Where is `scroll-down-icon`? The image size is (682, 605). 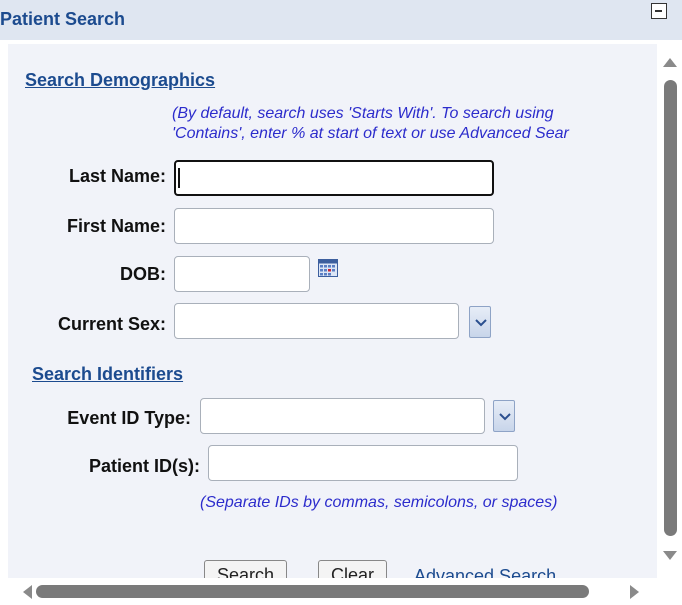
scroll-down-icon is located at coordinates (670, 555).